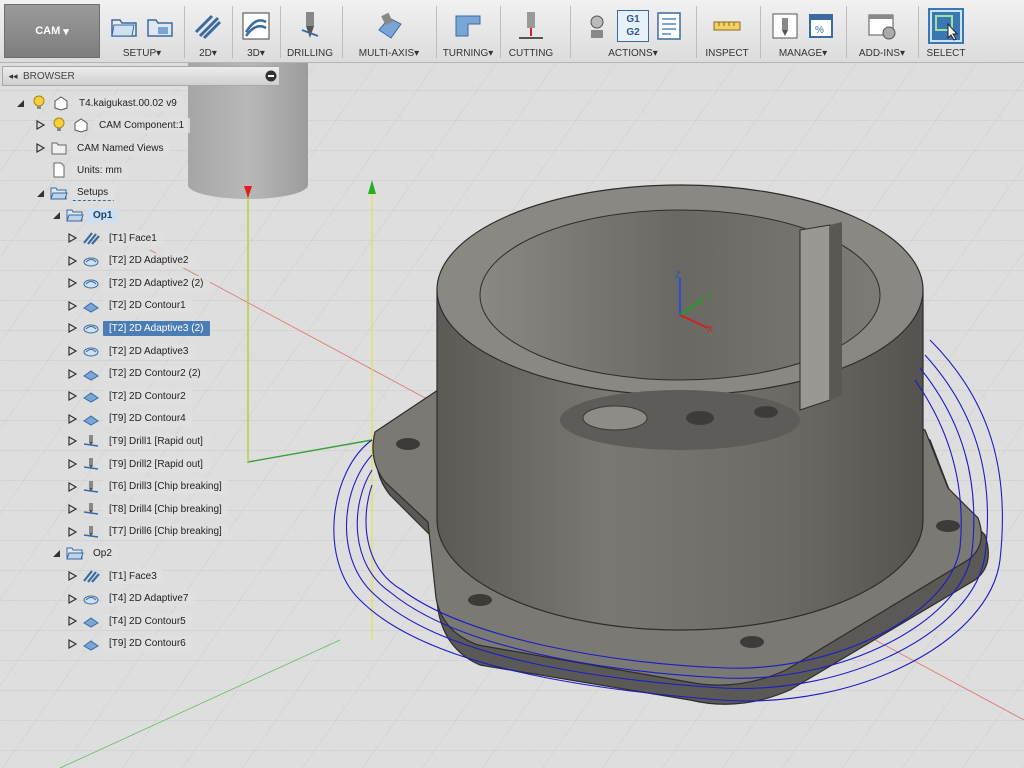  Describe the element at coordinates (156, 441) in the screenshot. I see `tree-item-label: [T9] Drill1 [Rapid out]` at that location.